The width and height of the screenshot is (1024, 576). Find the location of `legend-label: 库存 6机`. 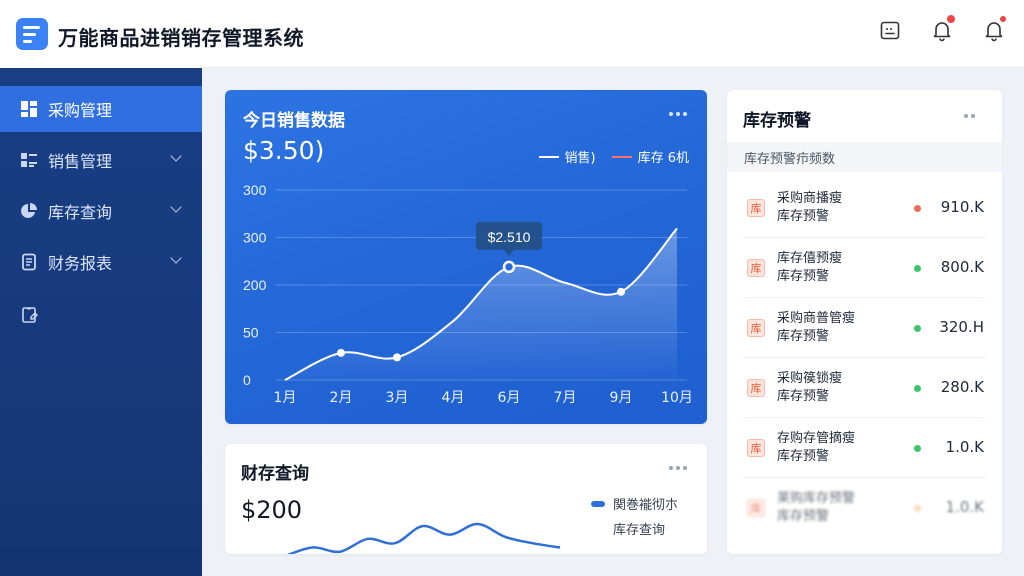

legend-label: 库存 6机 is located at coordinates (663, 158).